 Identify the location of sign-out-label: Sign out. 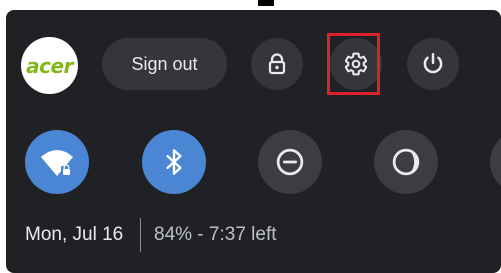
(164, 63).